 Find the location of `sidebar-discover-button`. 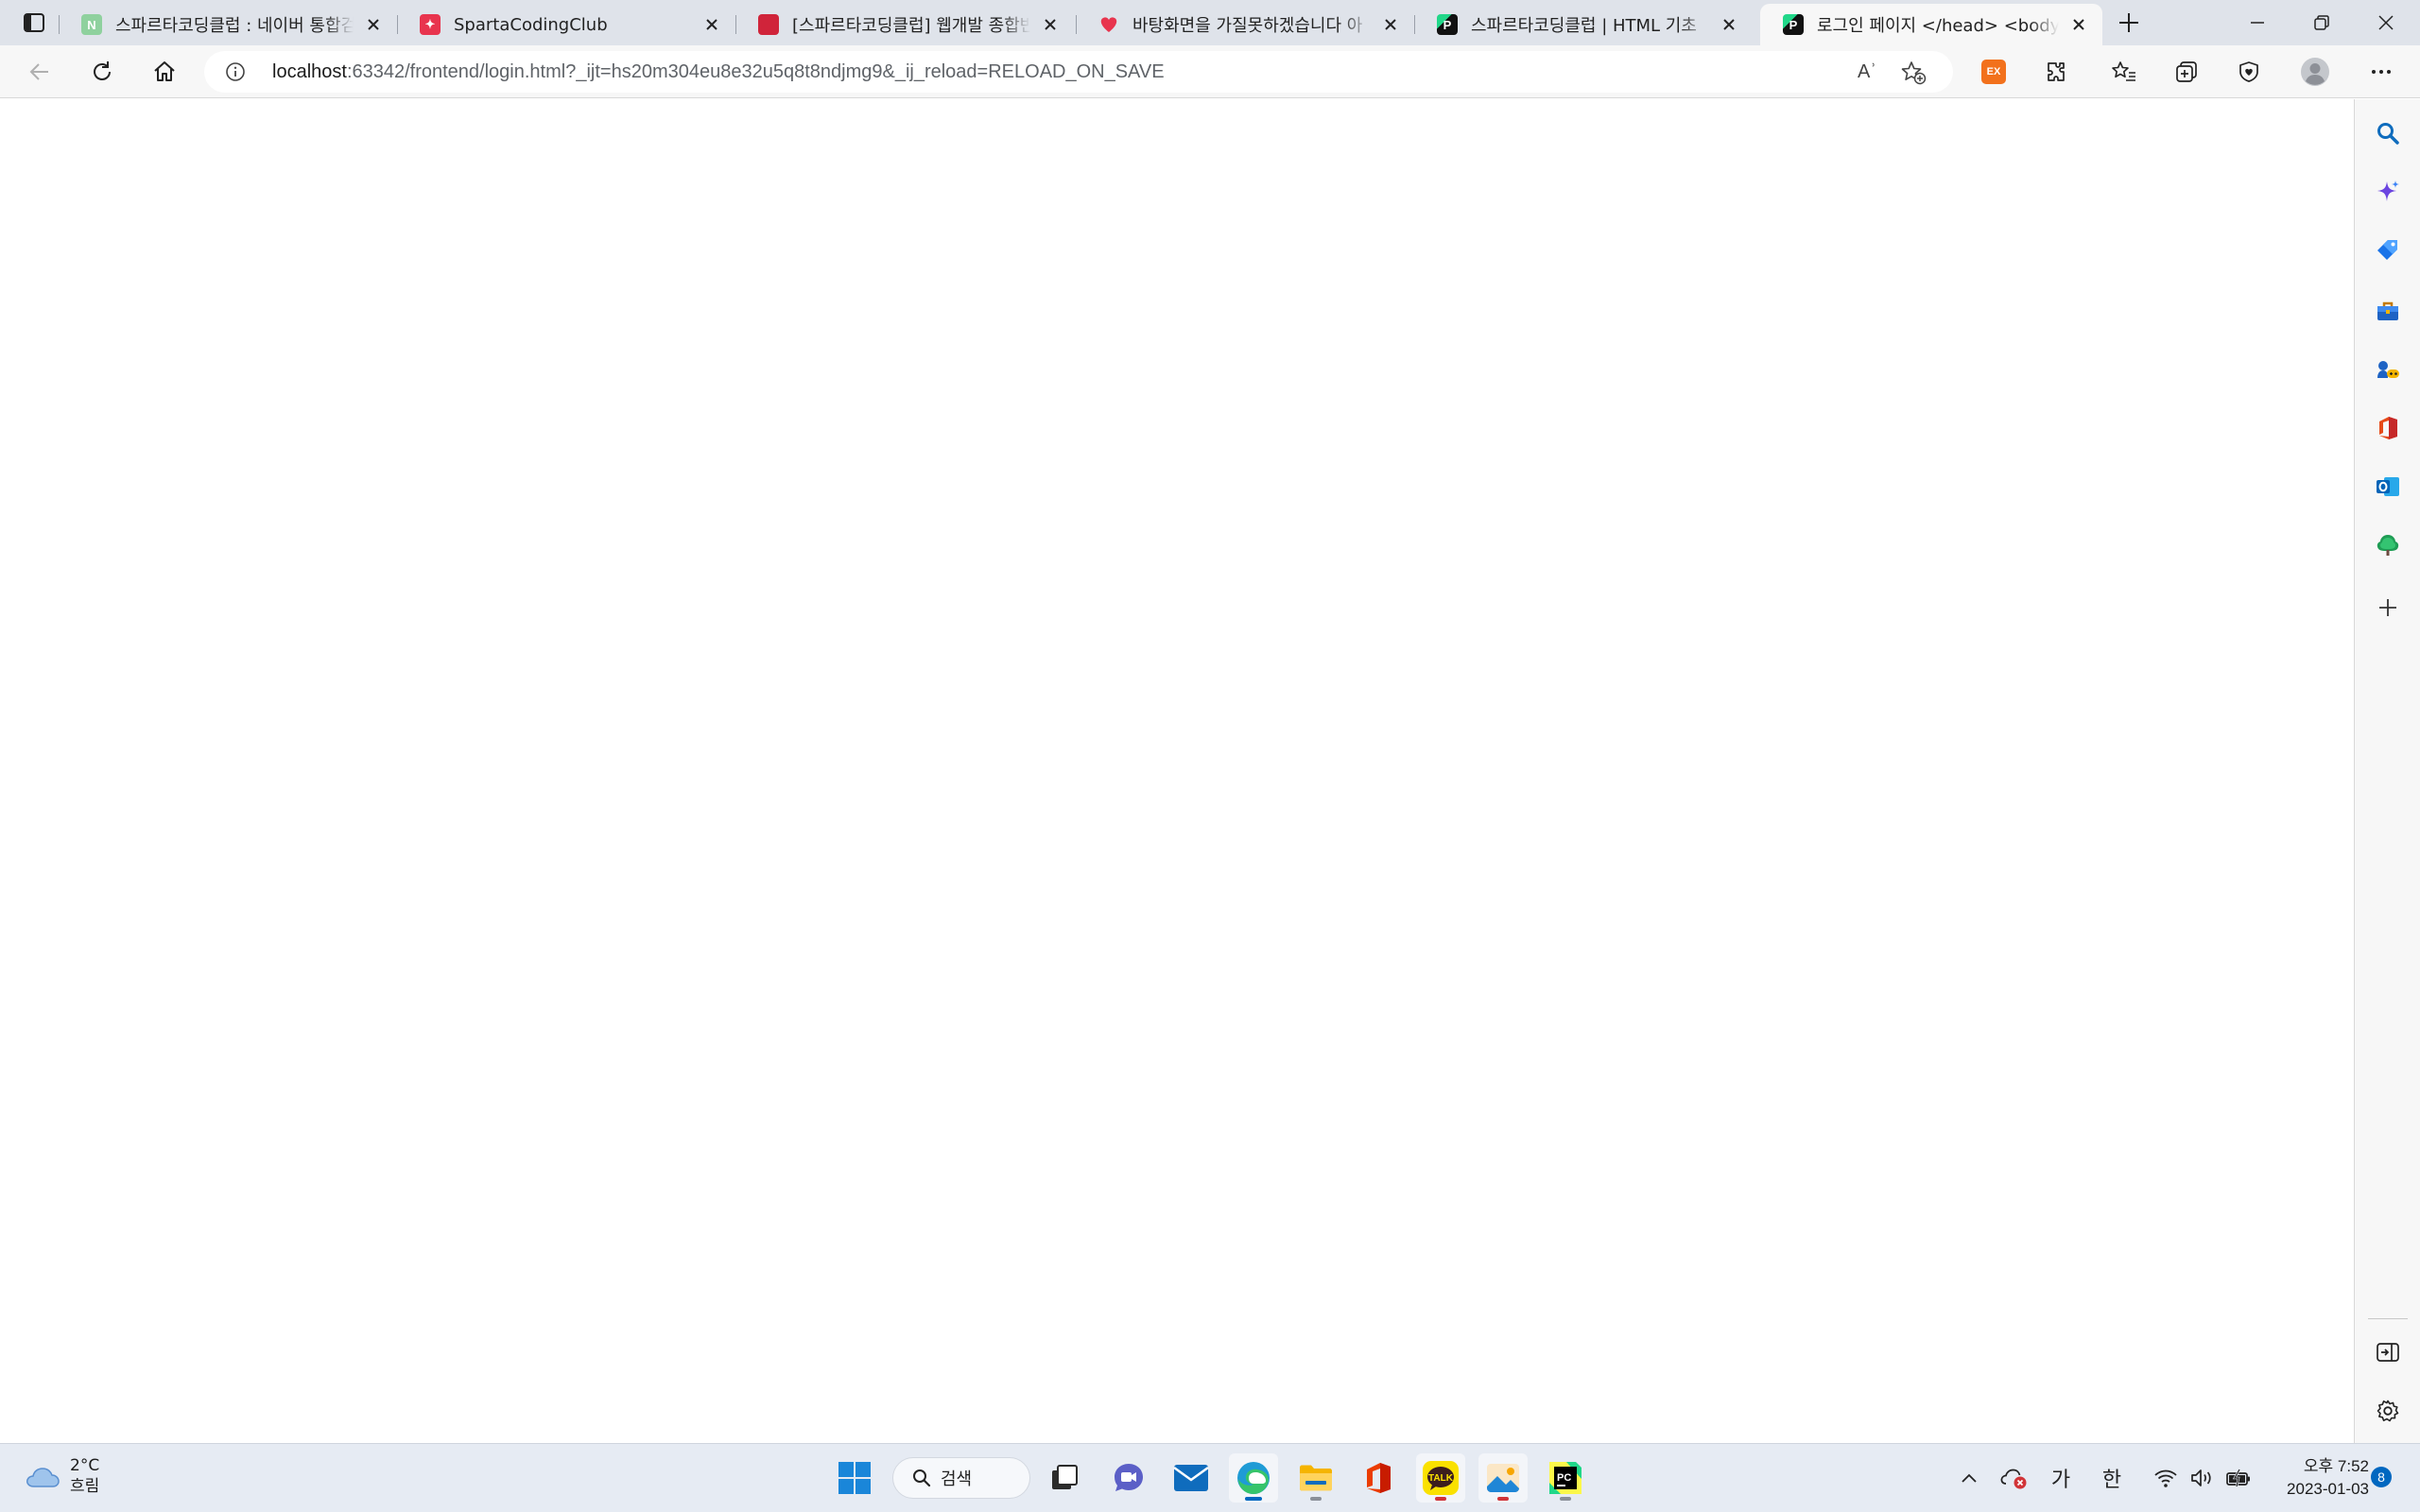

sidebar-discover-button is located at coordinates (2388, 192).